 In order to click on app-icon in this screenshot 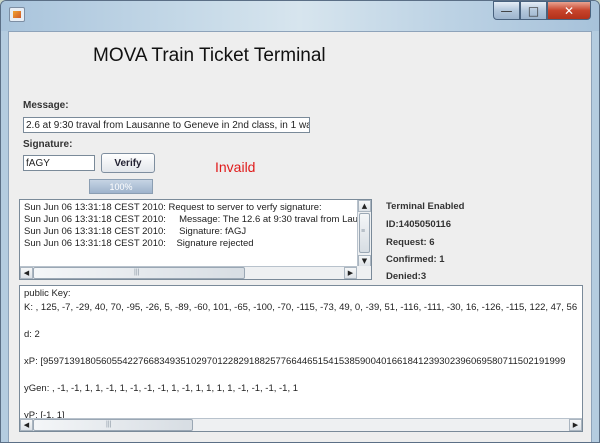, I will do `click(17, 14)`.